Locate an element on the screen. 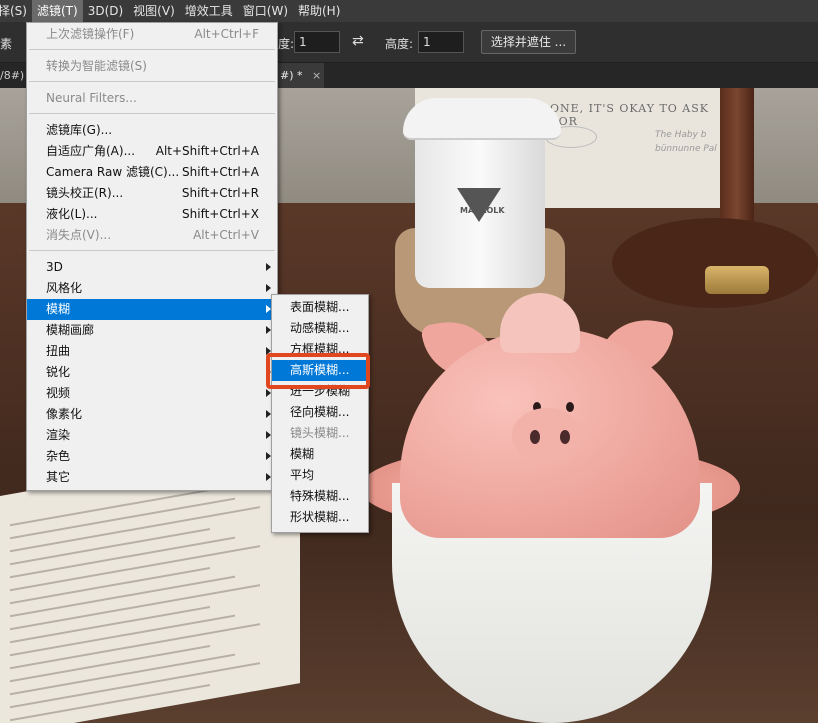  filter-menu-item: 模糊 is located at coordinates (152, 309).